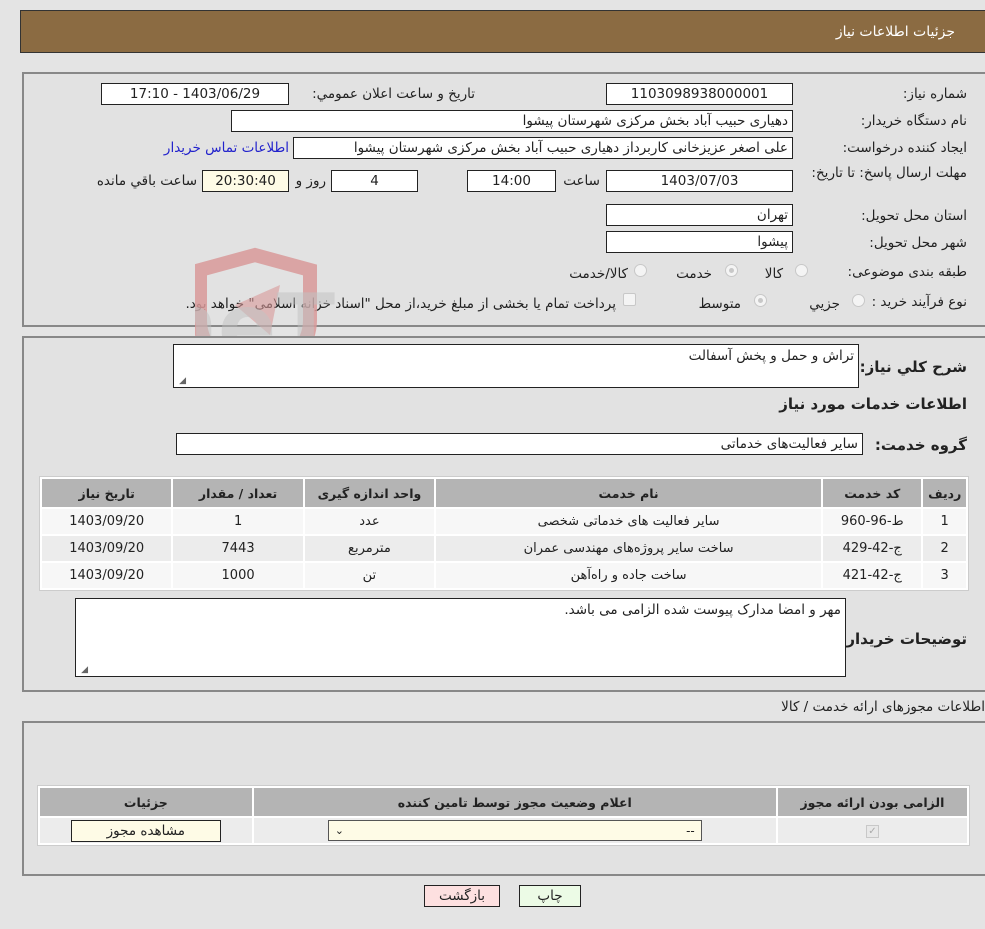 This screenshot has width=985, height=929. What do you see at coordinates (872, 802) in the screenshot?
I see `col-required: الزامی بودن ارائه مجوز` at bounding box center [872, 802].